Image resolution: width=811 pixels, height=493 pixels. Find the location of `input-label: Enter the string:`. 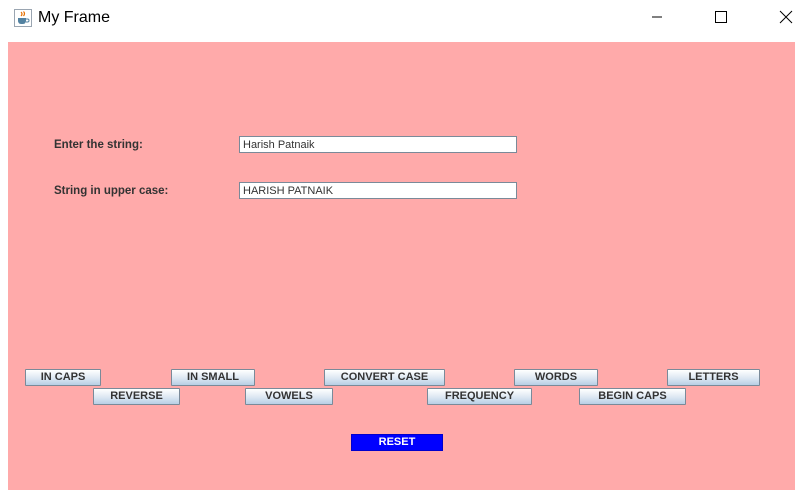

input-label: Enter the string: is located at coordinates (98, 145).